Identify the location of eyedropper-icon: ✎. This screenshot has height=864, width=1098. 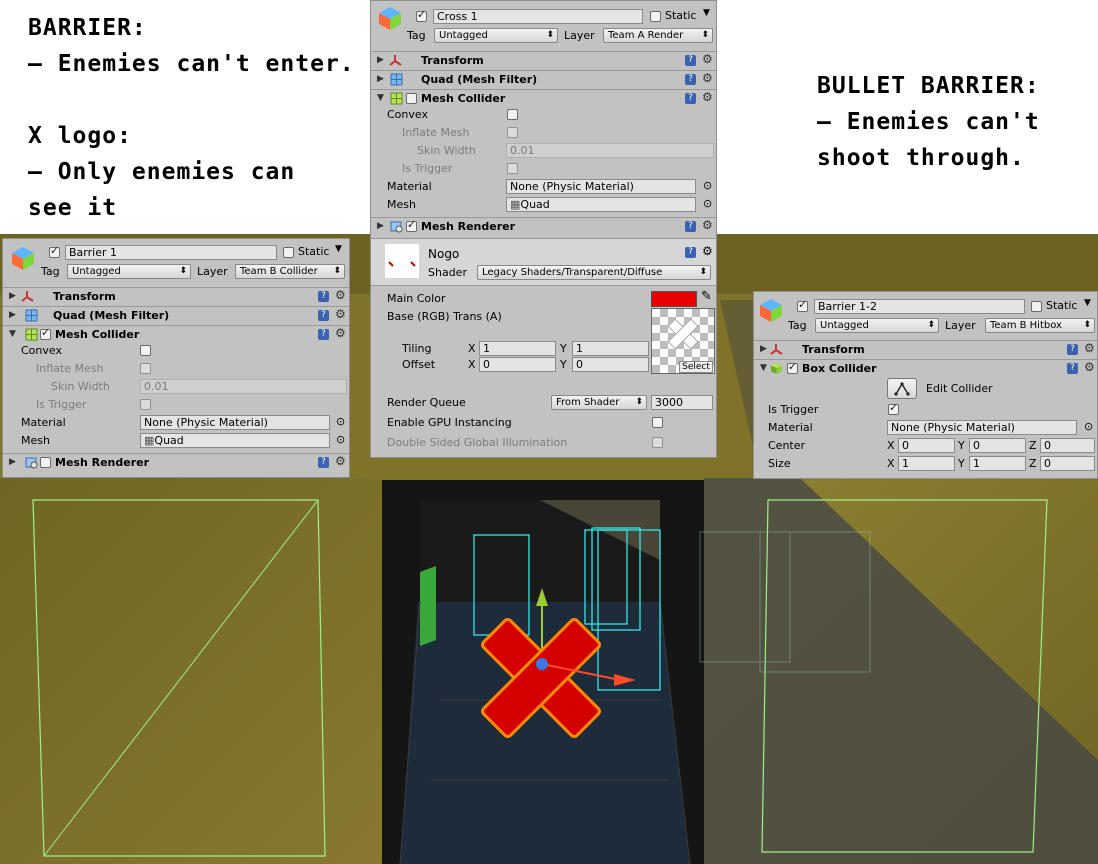
(706, 296).